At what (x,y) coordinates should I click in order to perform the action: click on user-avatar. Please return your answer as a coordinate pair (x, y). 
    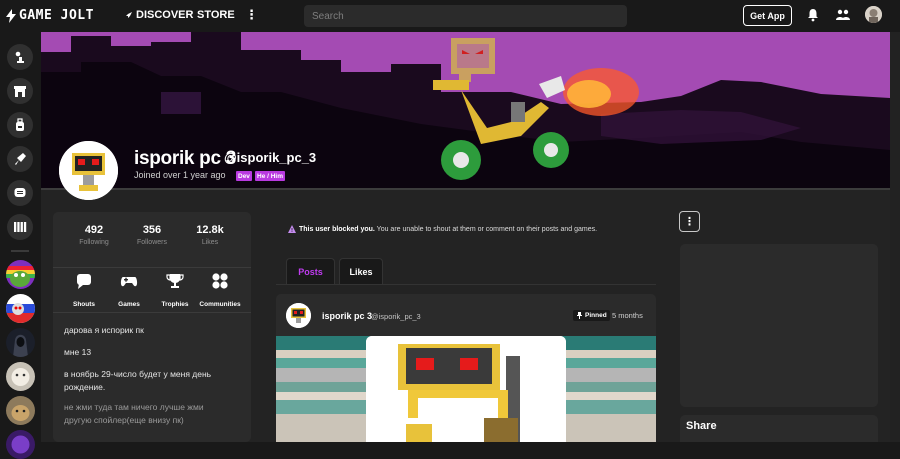
    Looking at the image, I should click on (873, 14).